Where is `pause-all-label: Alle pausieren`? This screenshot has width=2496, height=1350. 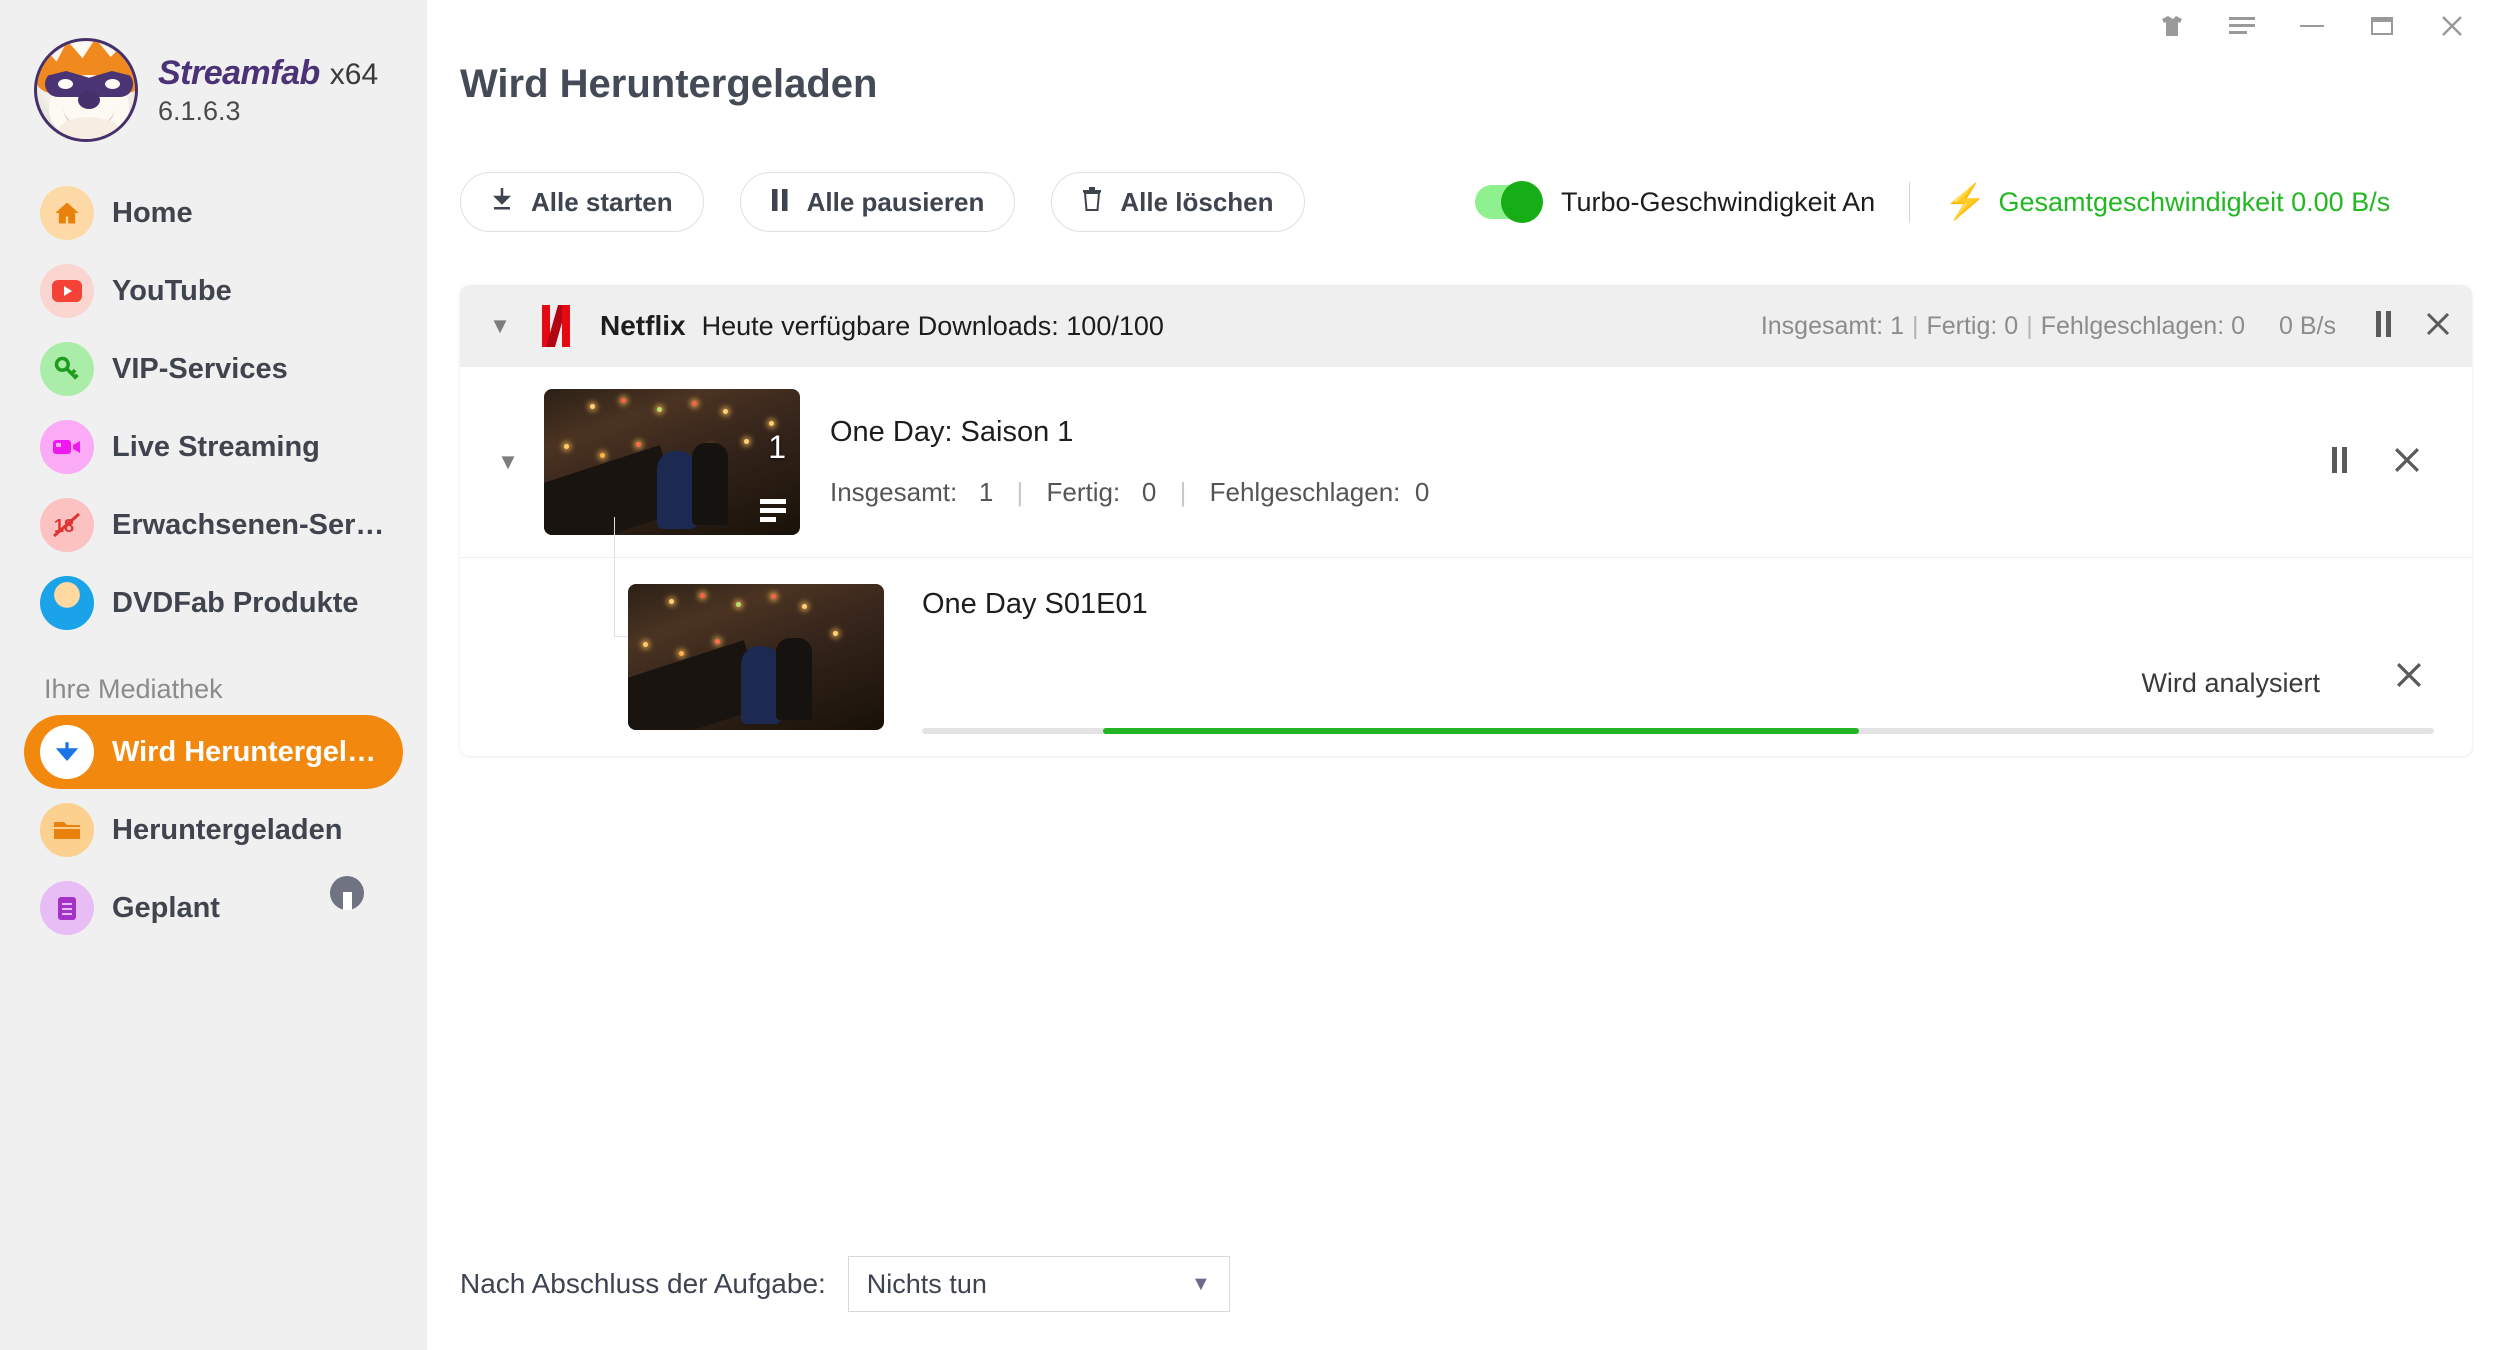
pause-all-label: Alle pausieren is located at coordinates (895, 201).